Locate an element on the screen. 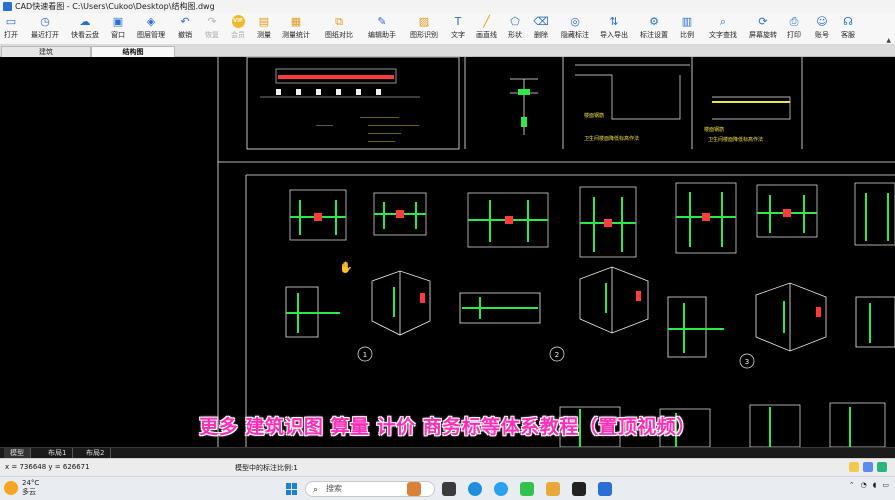  account-button: ☺ 账号 is located at coordinates (822, 27).